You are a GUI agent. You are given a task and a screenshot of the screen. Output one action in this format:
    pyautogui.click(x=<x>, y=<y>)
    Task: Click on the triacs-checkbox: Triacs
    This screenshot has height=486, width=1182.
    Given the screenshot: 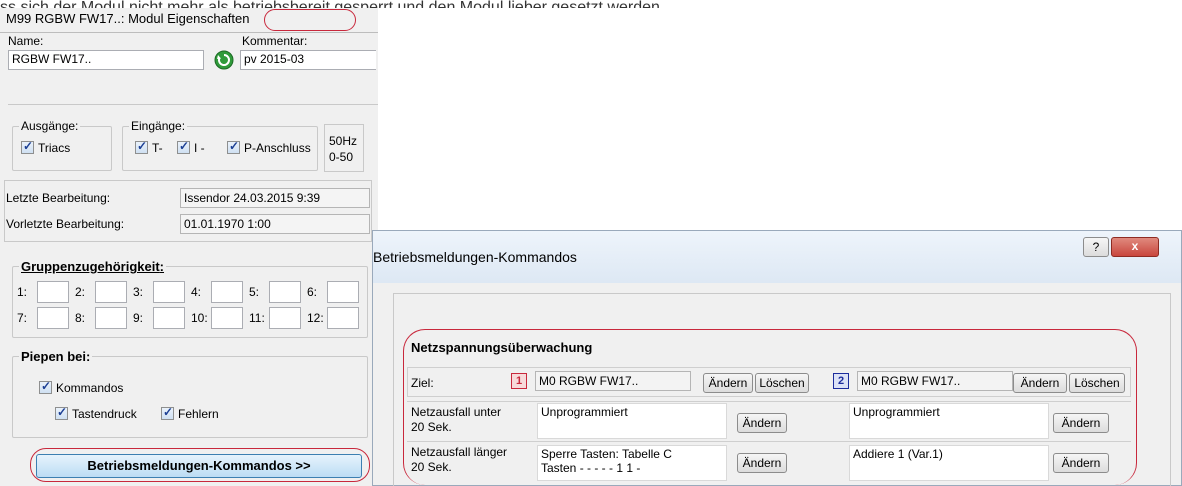 What is the action you would take?
    pyautogui.click(x=46, y=147)
    